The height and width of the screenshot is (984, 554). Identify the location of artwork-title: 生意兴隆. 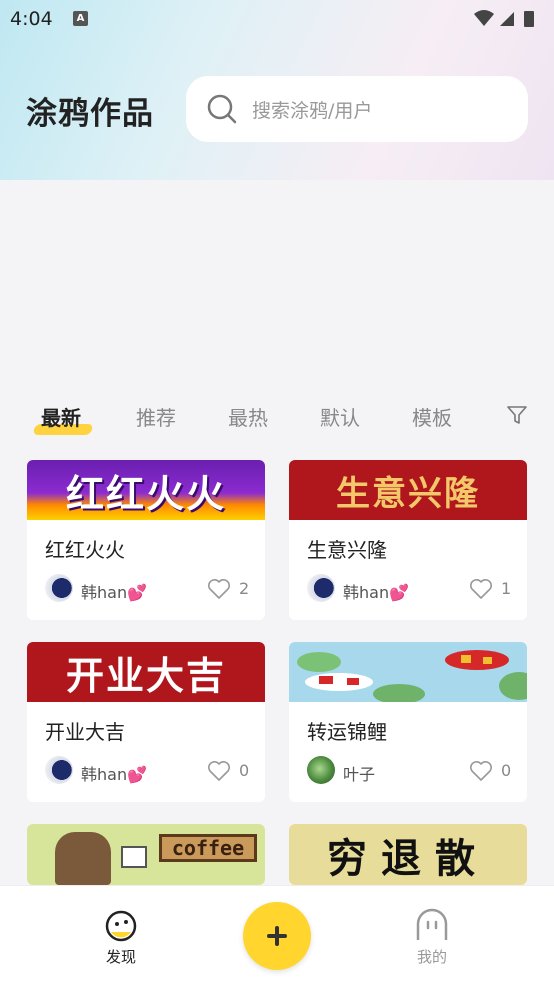
(347, 550).